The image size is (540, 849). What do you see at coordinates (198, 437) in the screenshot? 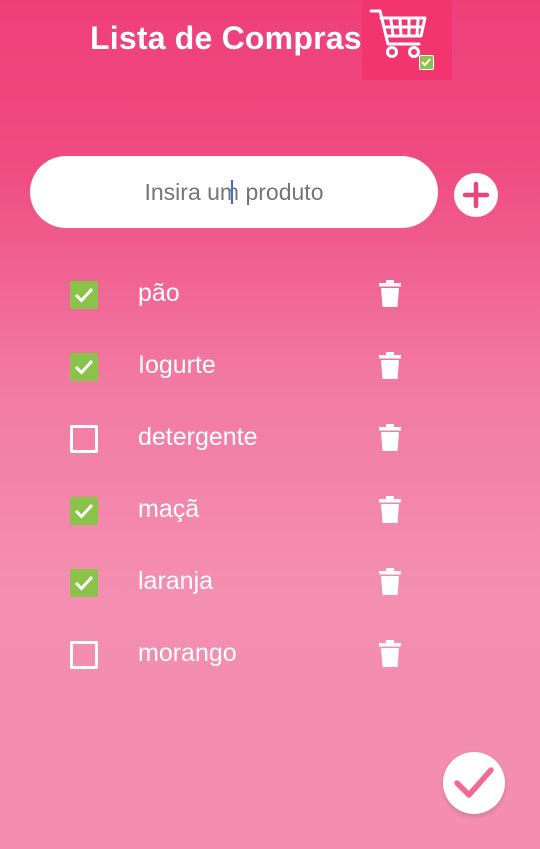
I see `item-label: detergente` at bounding box center [198, 437].